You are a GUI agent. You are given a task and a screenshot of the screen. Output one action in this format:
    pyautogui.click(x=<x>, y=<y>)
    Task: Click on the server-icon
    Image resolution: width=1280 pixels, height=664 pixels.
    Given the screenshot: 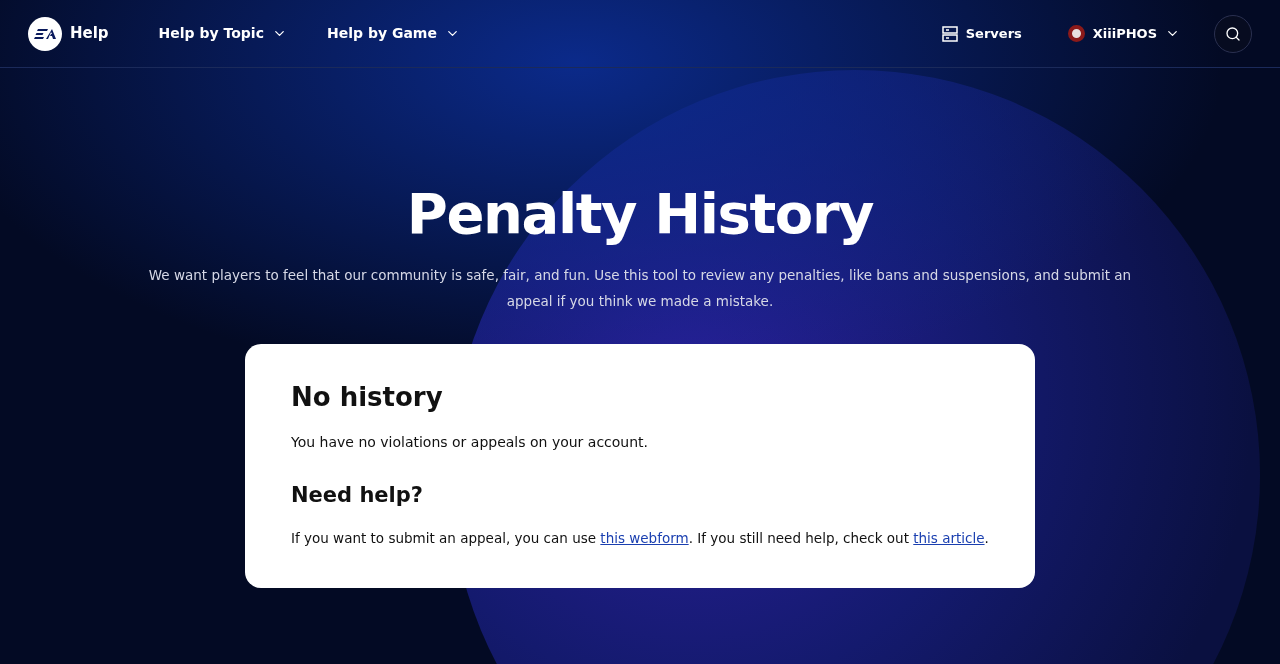 What is the action you would take?
    pyautogui.click(x=949, y=33)
    